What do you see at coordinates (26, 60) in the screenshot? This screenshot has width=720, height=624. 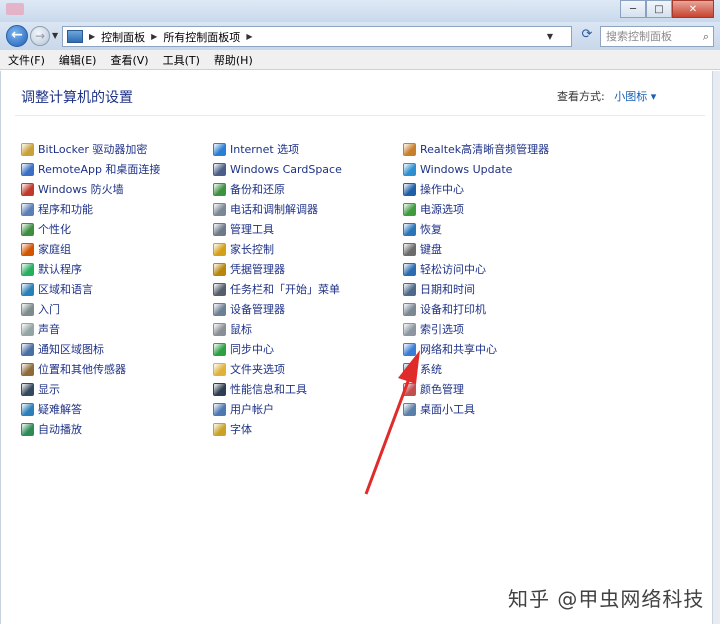 I see `menu-file: 文件(F)` at bounding box center [26, 60].